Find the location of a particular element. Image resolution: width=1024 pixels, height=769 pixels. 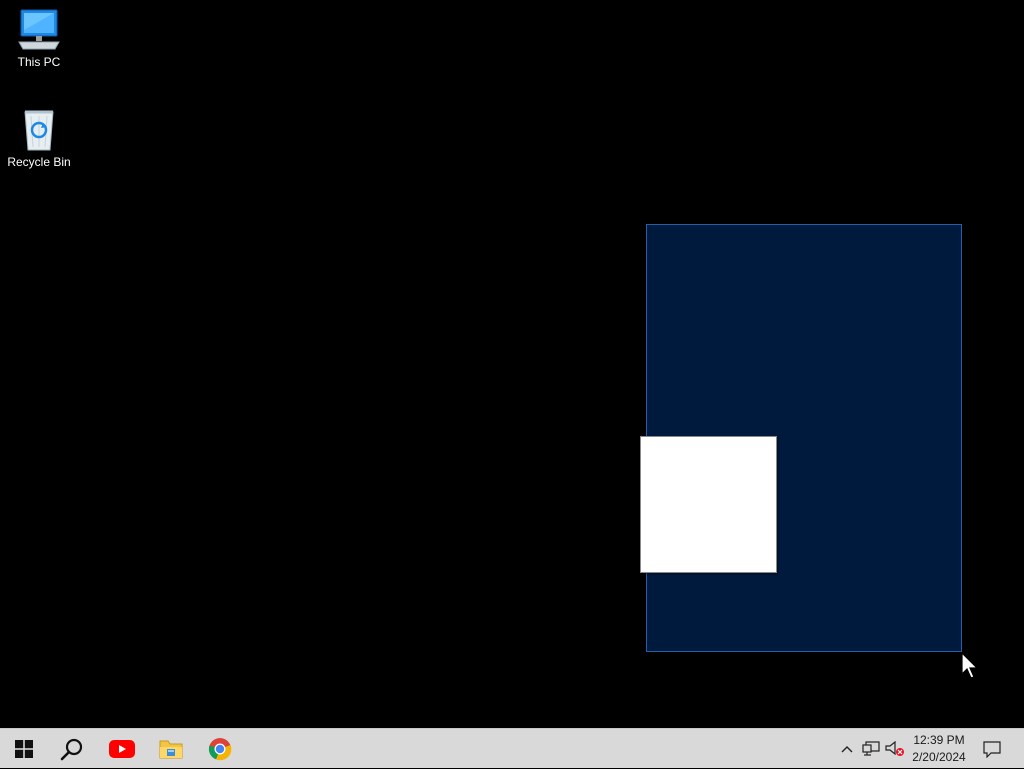

show-hidden-icons-button is located at coordinates (847, 749).